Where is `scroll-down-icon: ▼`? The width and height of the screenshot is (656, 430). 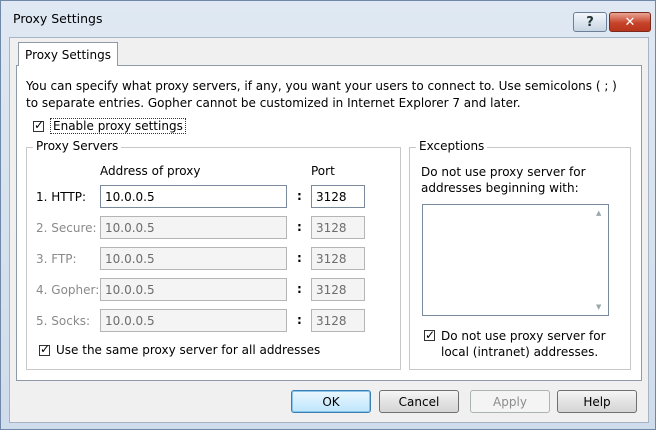 scroll-down-icon: ▼ is located at coordinates (598, 307).